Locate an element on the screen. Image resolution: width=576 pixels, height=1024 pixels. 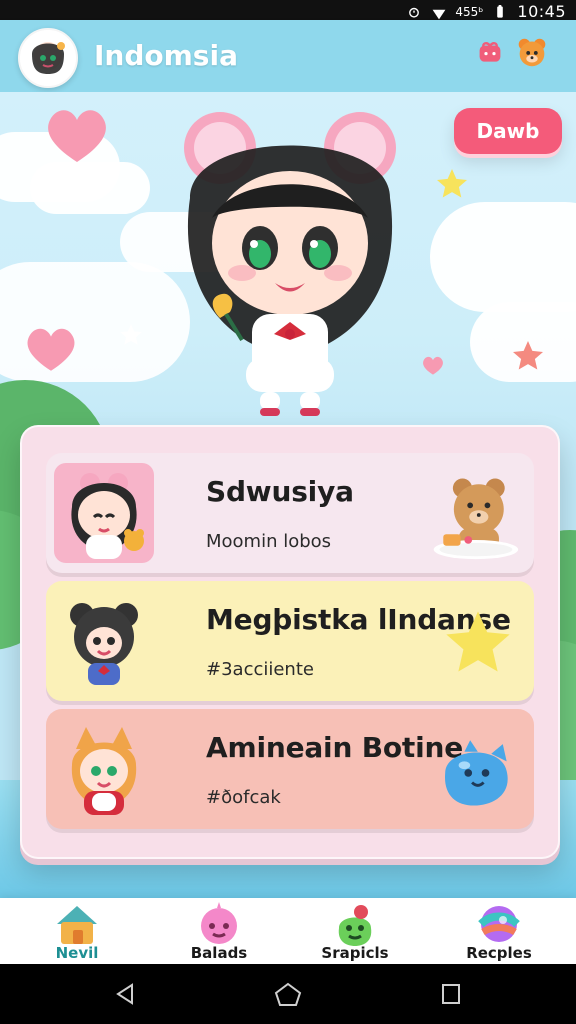
header-bear-button is located at coordinates (532, 52).